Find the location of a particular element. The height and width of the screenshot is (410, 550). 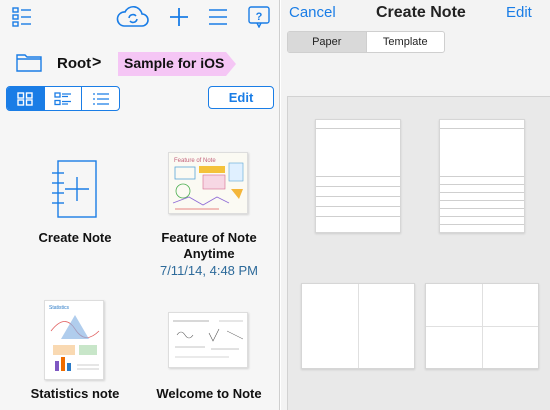

breadcrumb: Root > Sample for iOS is located at coordinates (140, 63).